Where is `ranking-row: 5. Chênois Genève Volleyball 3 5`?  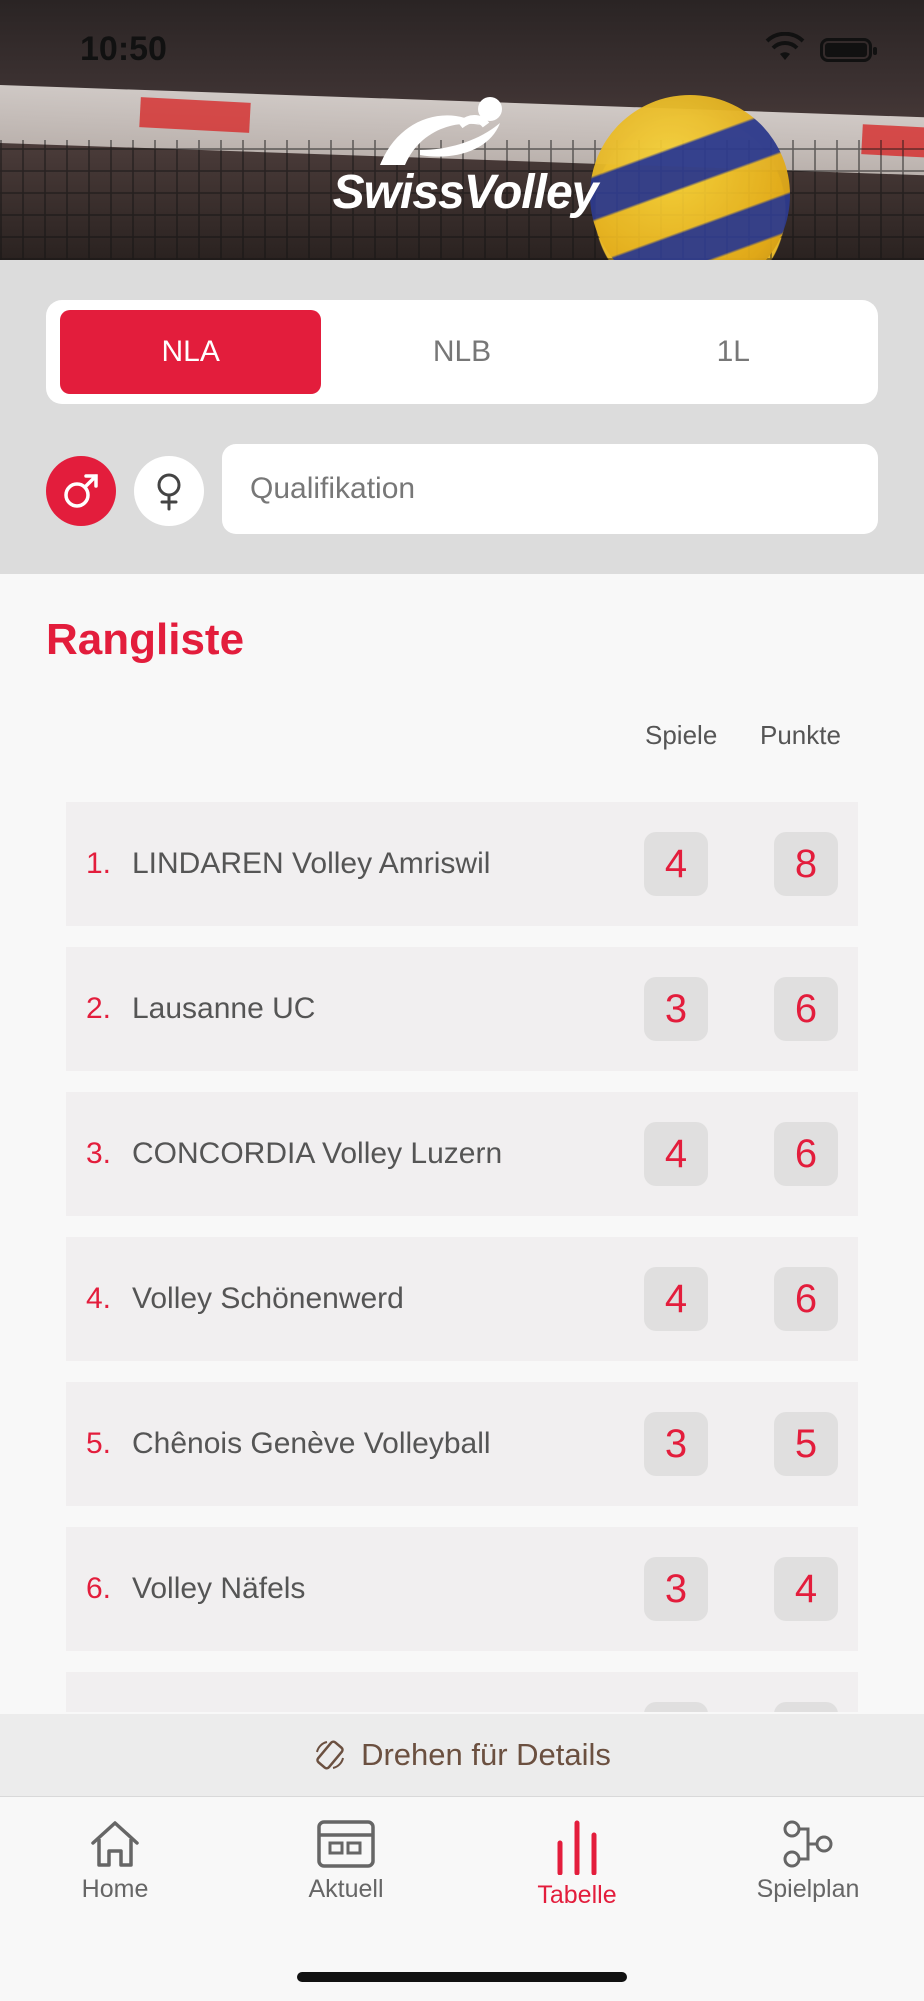 ranking-row: 5. Chênois Genève Volleyball 3 5 is located at coordinates (462, 1444).